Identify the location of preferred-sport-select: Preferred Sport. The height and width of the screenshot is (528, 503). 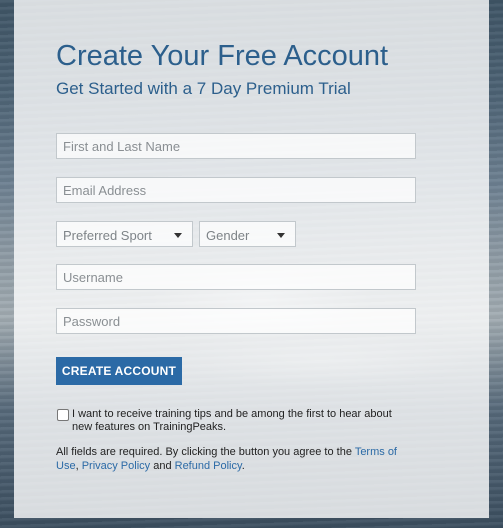
(124, 234).